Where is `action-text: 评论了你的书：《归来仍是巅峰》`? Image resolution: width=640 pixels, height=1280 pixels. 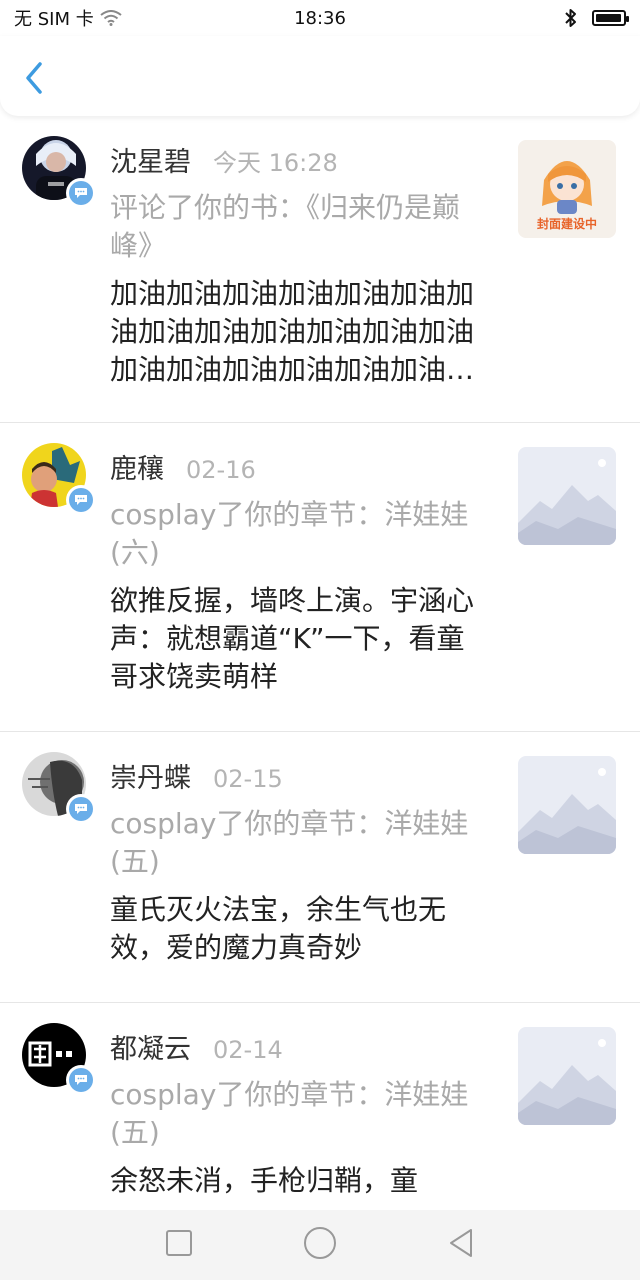
action-text: 评论了你的书：《归来仍是巅峰》 is located at coordinates (285, 226).